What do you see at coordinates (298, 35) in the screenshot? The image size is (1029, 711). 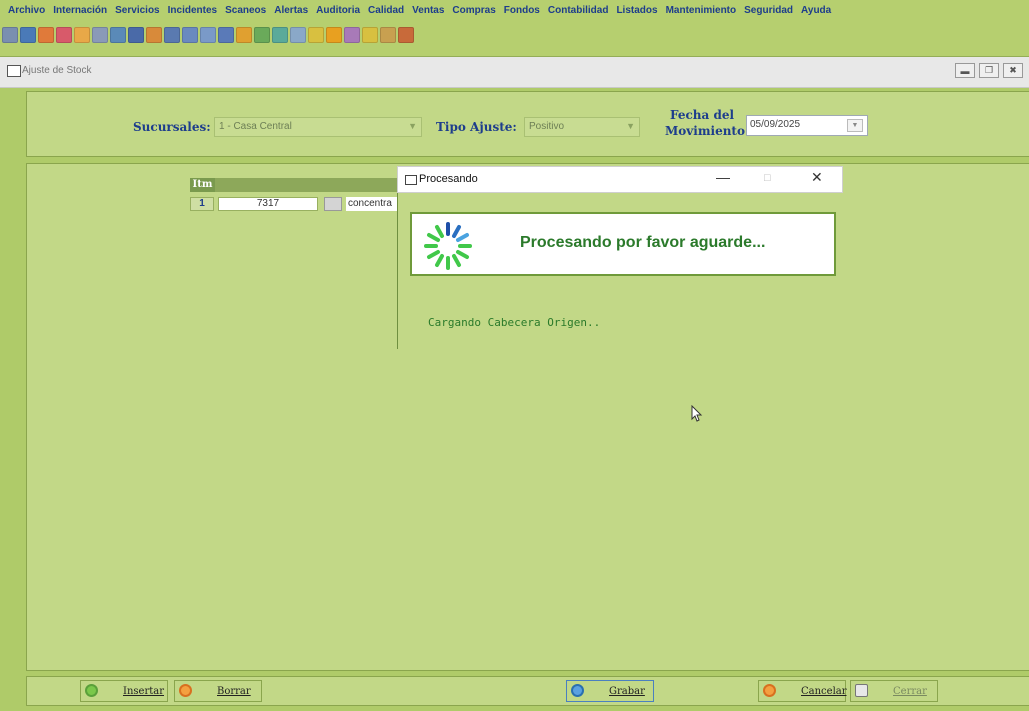 I see `link-icon` at bounding box center [298, 35].